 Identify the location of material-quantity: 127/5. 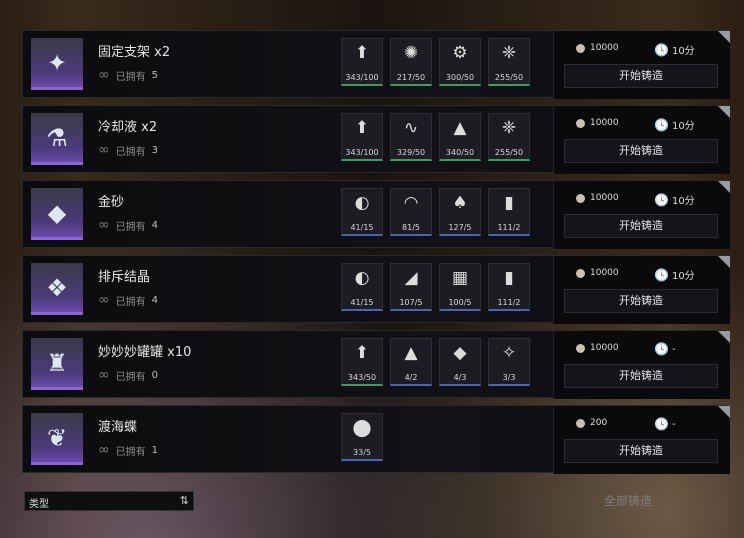
(460, 227).